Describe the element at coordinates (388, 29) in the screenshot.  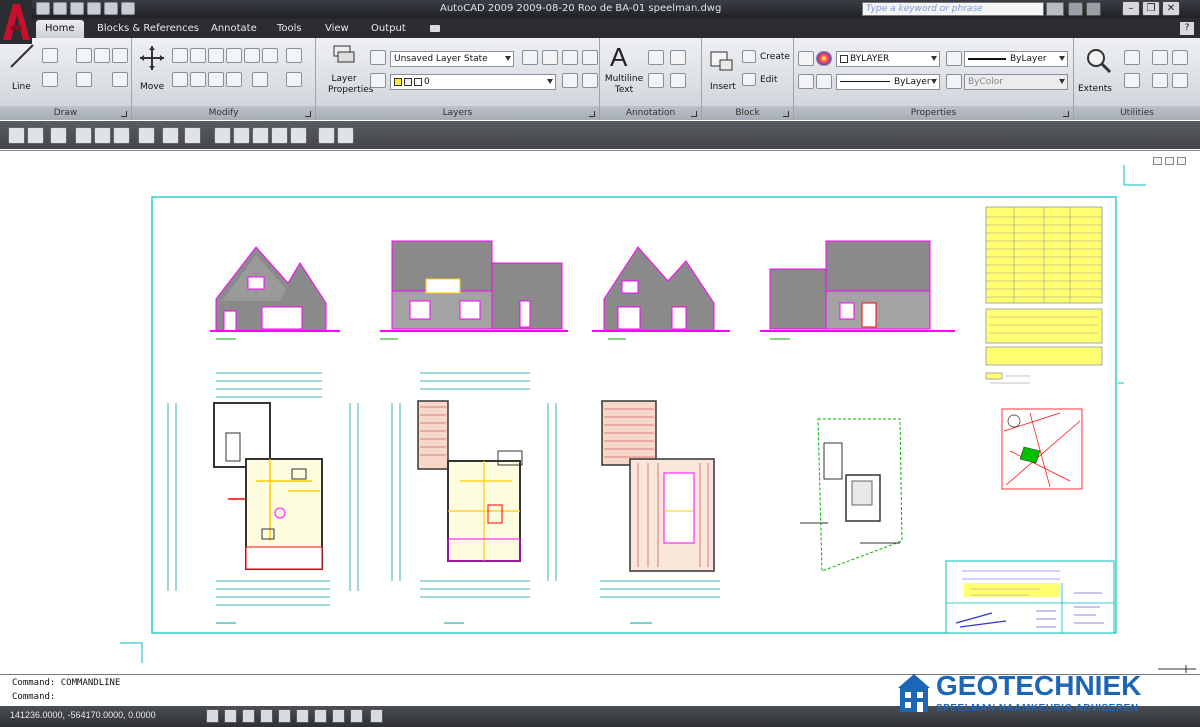
I see `tab-output: Output` at that location.